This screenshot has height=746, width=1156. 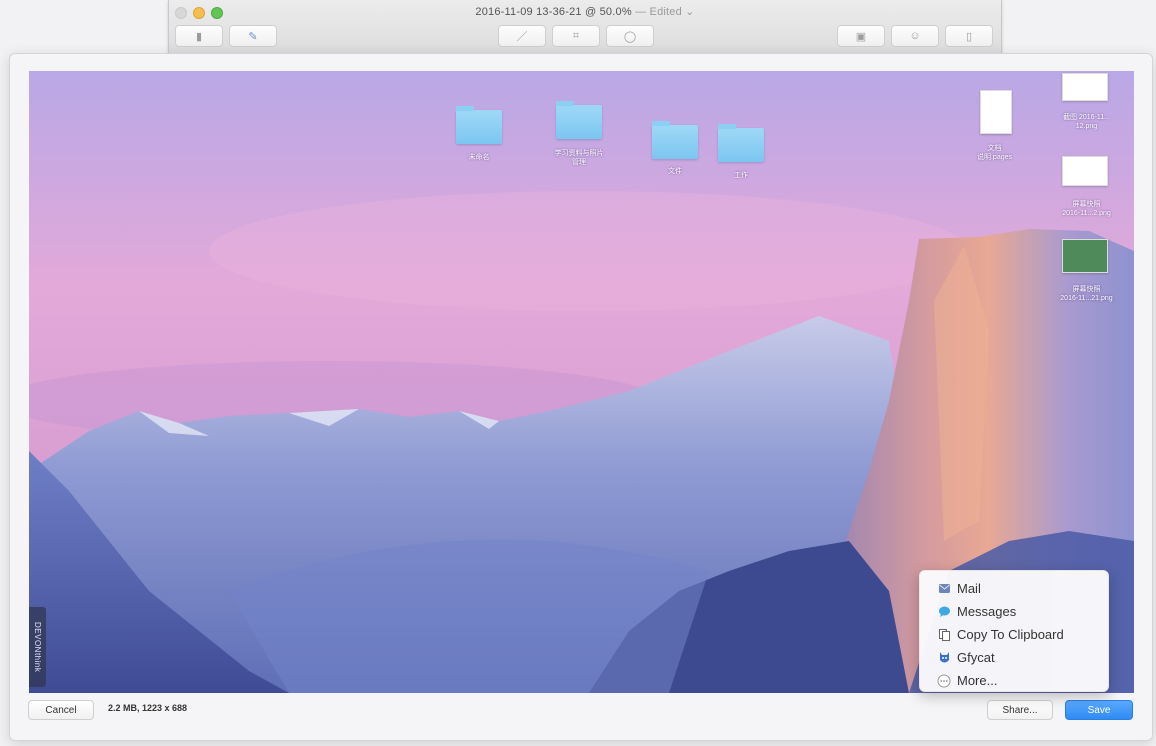 What do you see at coordinates (994, 153) in the screenshot?
I see `desktop-file-label: 文档 说明.pages` at bounding box center [994, 153].